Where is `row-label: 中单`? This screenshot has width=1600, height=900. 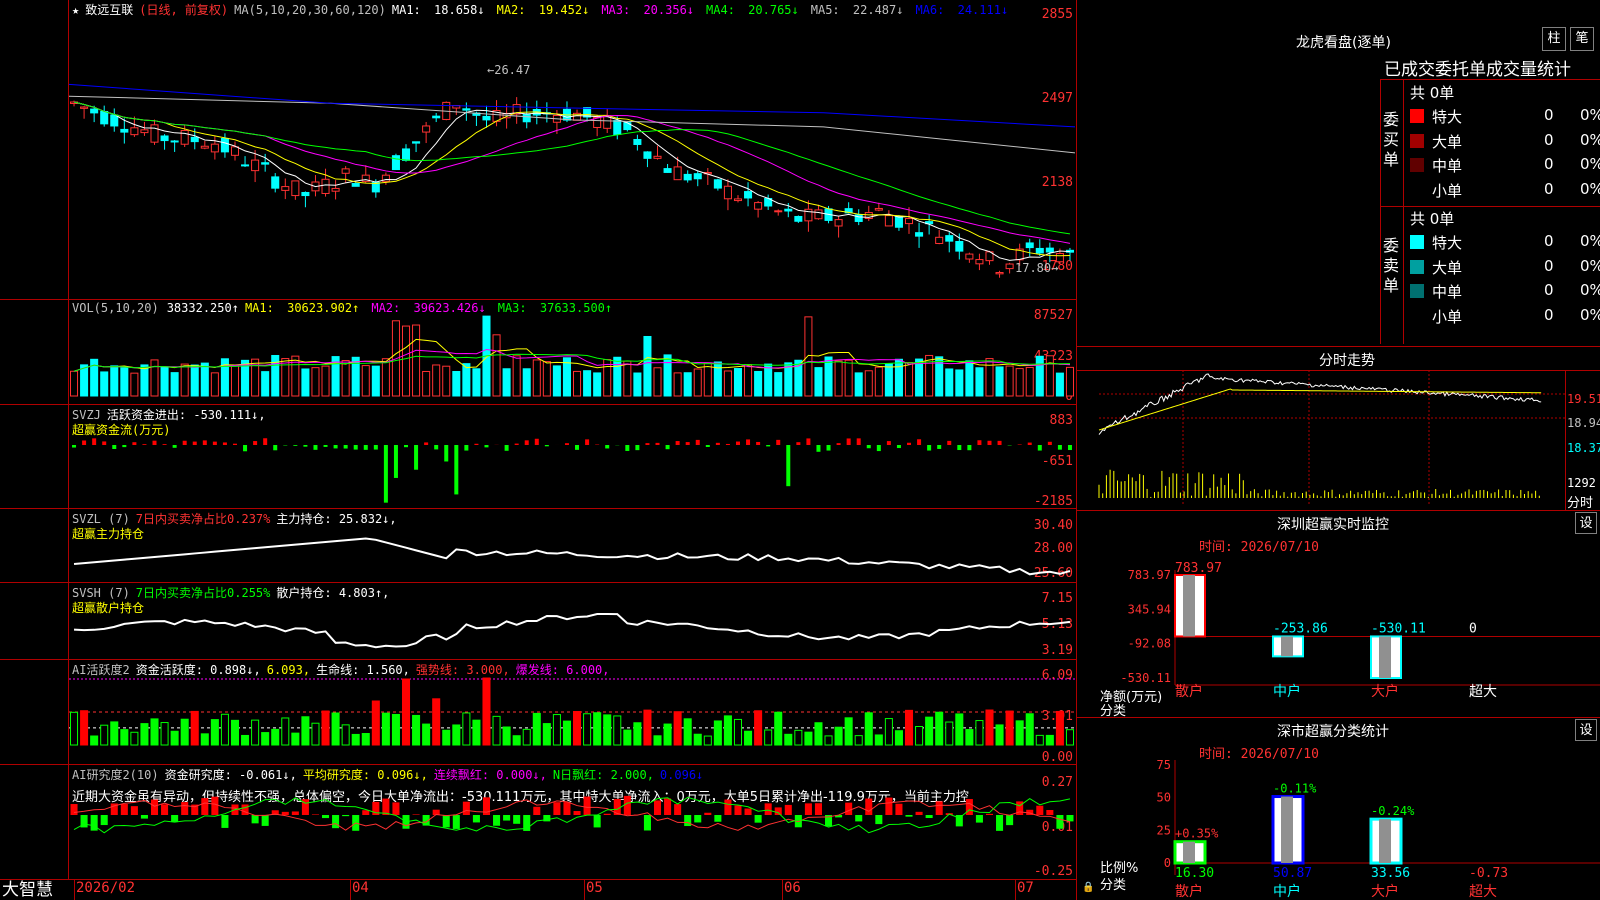 row-label: 中单 is located at coordinates (1447, 292).